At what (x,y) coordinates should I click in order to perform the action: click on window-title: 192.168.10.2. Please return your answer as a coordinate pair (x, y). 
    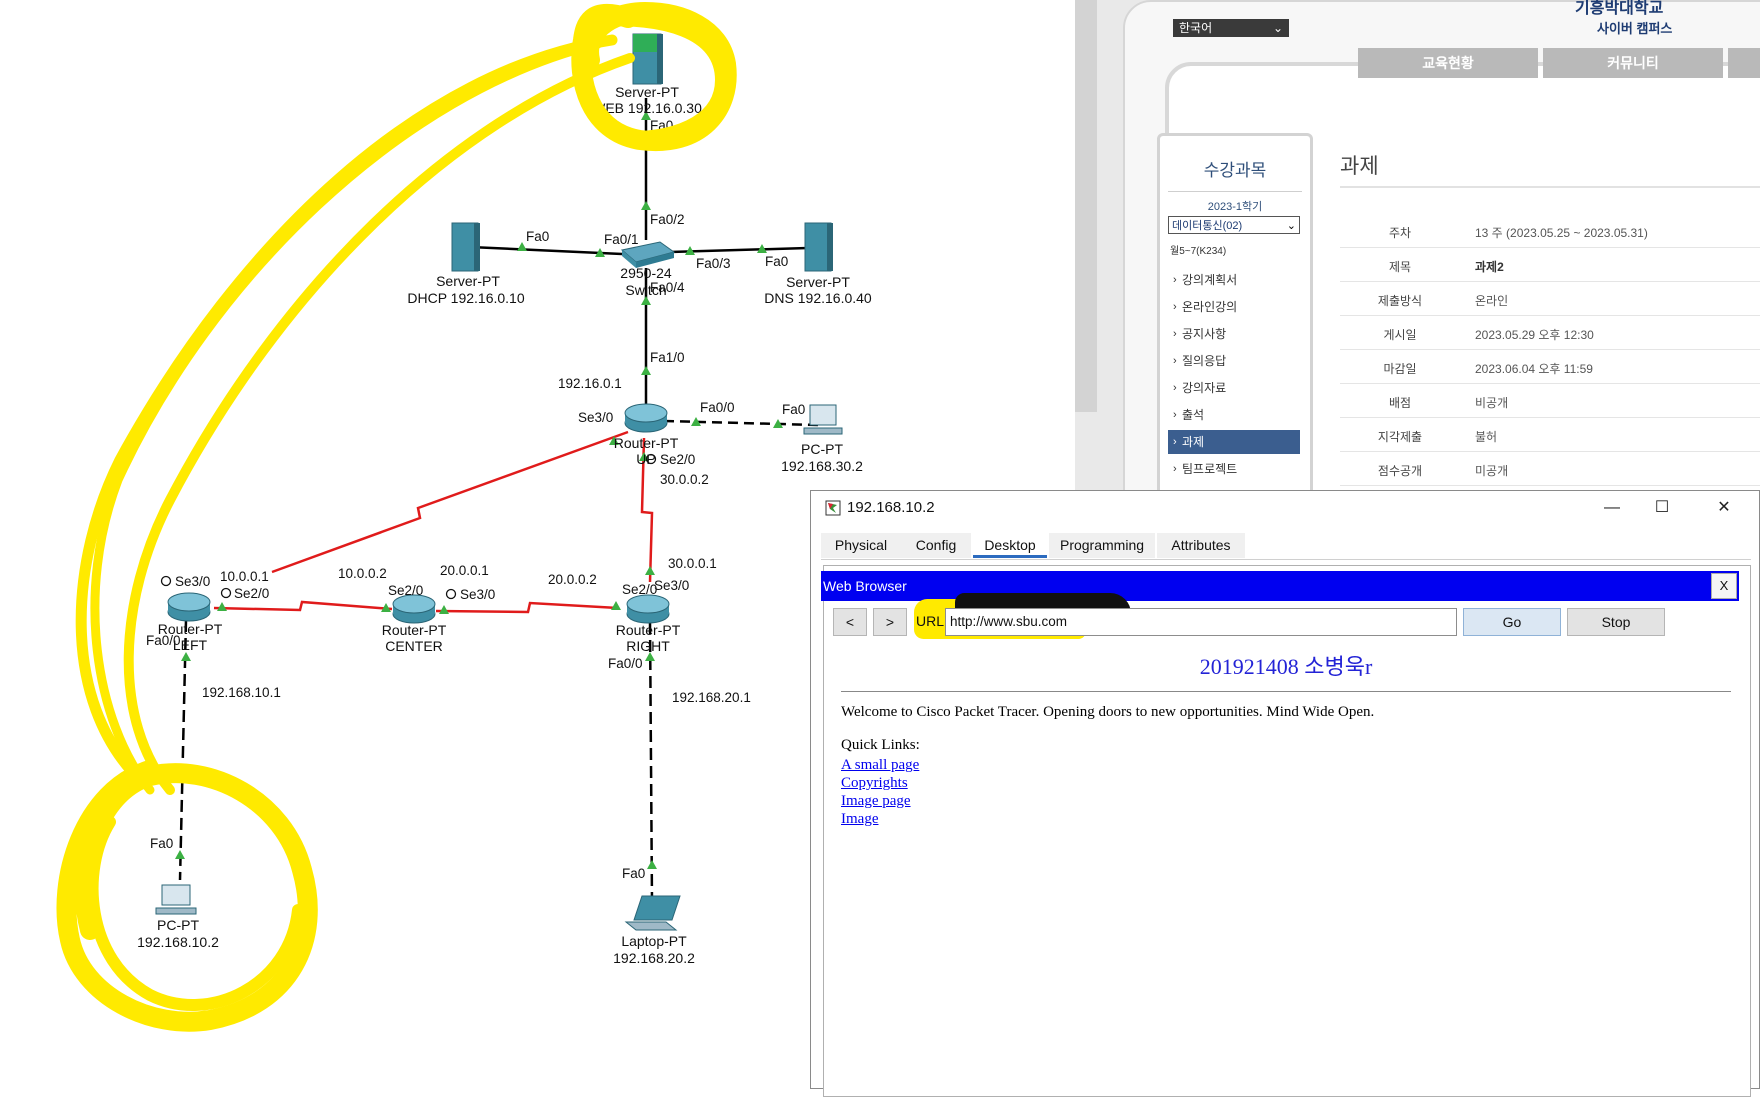
    Looking at the image, I should click on (891, 507).